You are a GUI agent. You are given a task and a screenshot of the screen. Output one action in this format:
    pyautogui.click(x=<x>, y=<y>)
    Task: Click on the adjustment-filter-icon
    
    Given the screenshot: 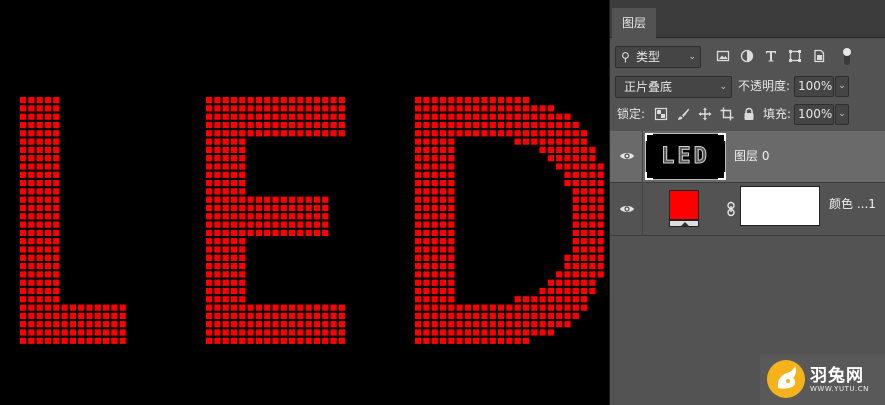 What is the action you would take?
    pyautogui.click(x=747, y=56)
    